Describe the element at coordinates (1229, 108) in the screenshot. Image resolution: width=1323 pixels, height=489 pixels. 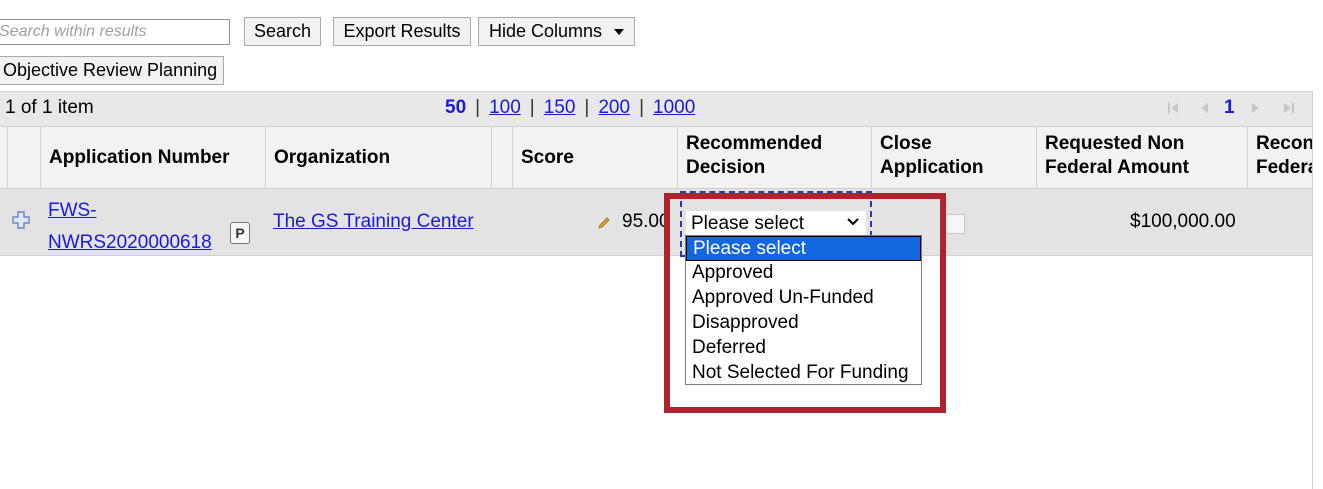
I see `current-page-number: 1` at that location.